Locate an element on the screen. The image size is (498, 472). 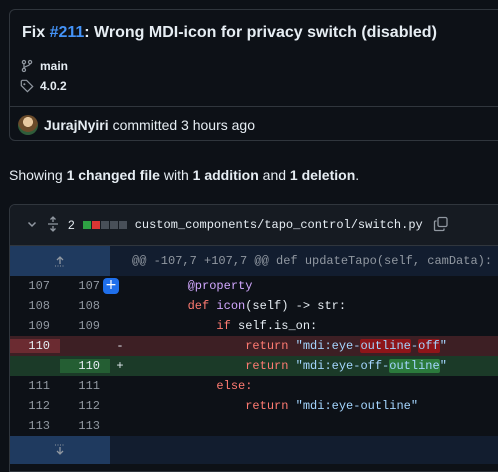
old-line-number: 112 is located at coordinates (35, 406).